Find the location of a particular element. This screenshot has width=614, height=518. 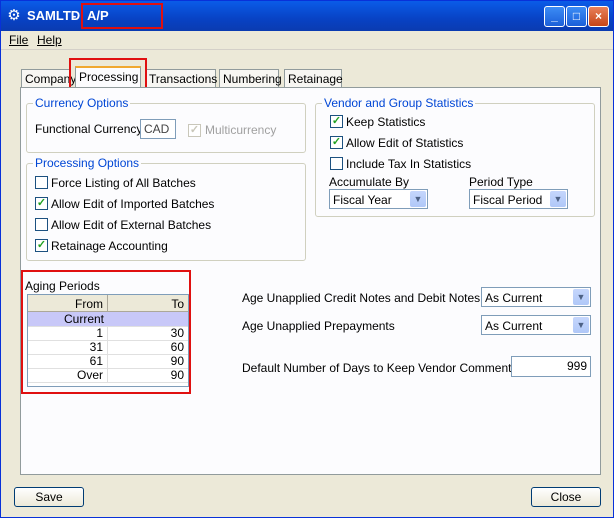

table-row: 31 60 is located at coordinates (108, 347).